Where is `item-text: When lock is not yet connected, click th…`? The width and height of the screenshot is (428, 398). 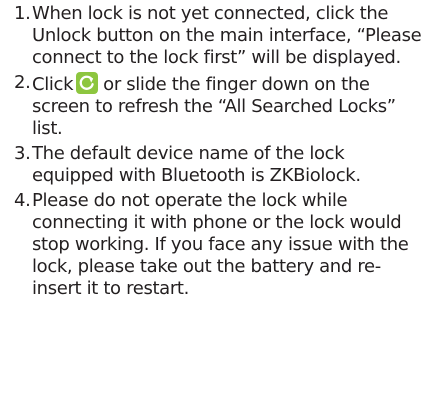 item-text: When lock is not yet connected, click th… is located at coordinates (227, 35).